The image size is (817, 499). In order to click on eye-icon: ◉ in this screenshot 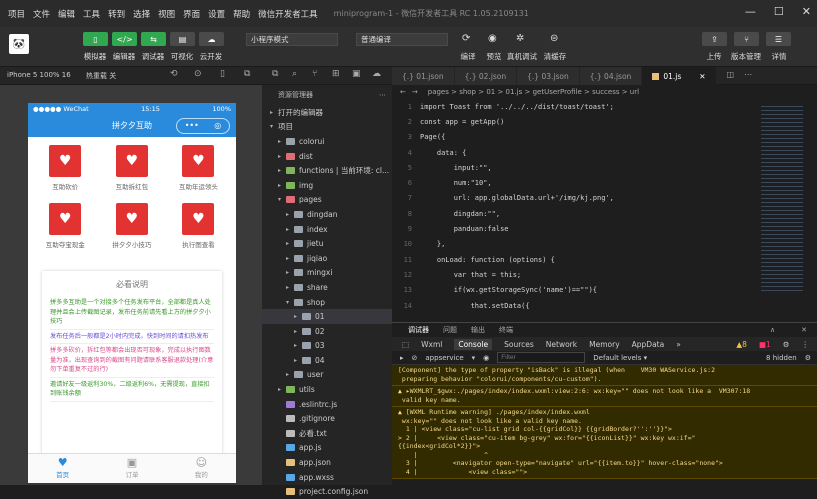, I will do `click(486, 358)`.